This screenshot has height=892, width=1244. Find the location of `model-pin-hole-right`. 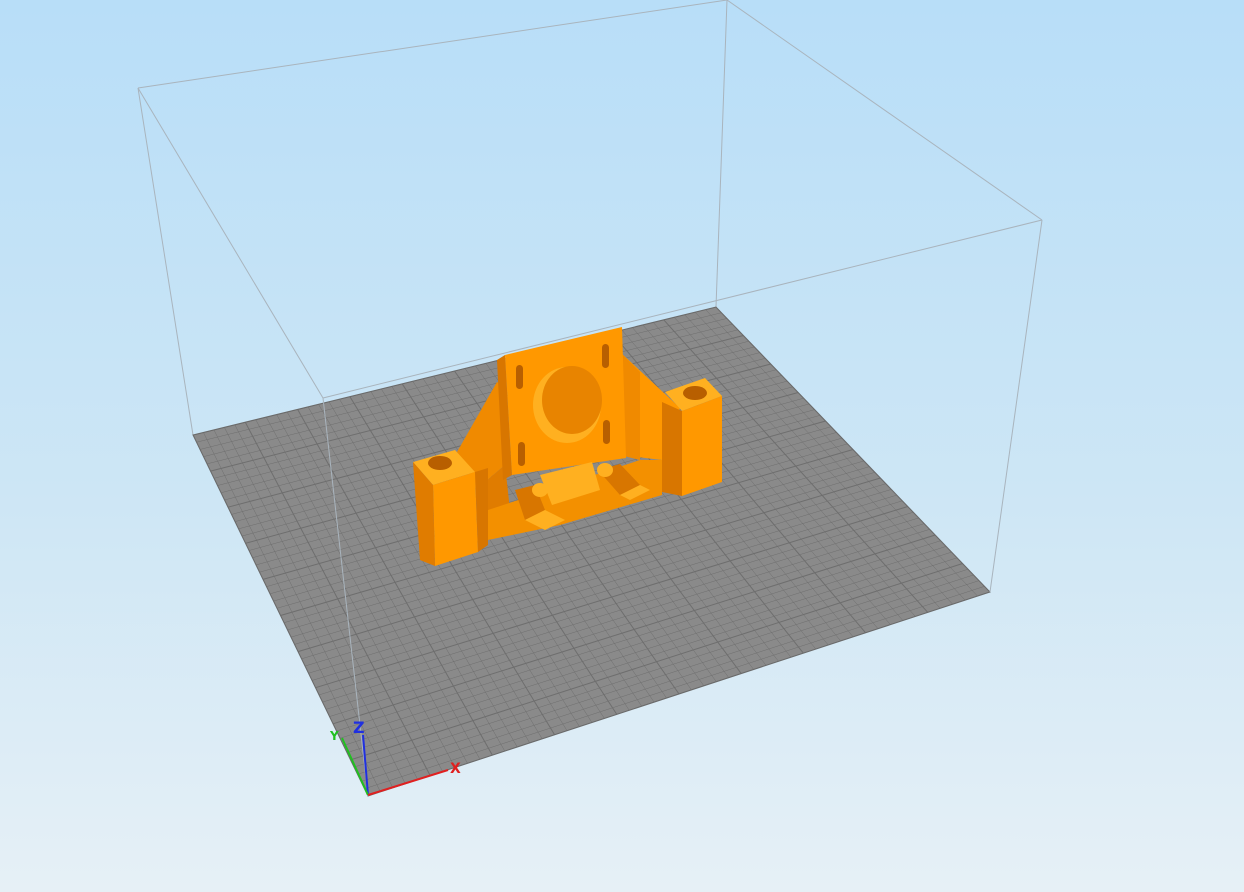

model-pin-hole-right is located at coordinates (605, 470).